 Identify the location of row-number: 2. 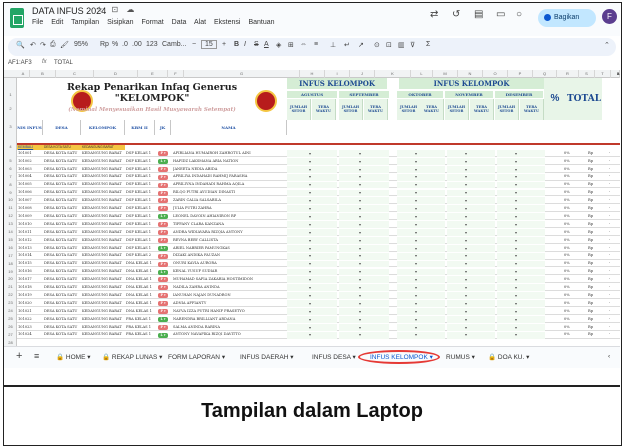
(10, 108).